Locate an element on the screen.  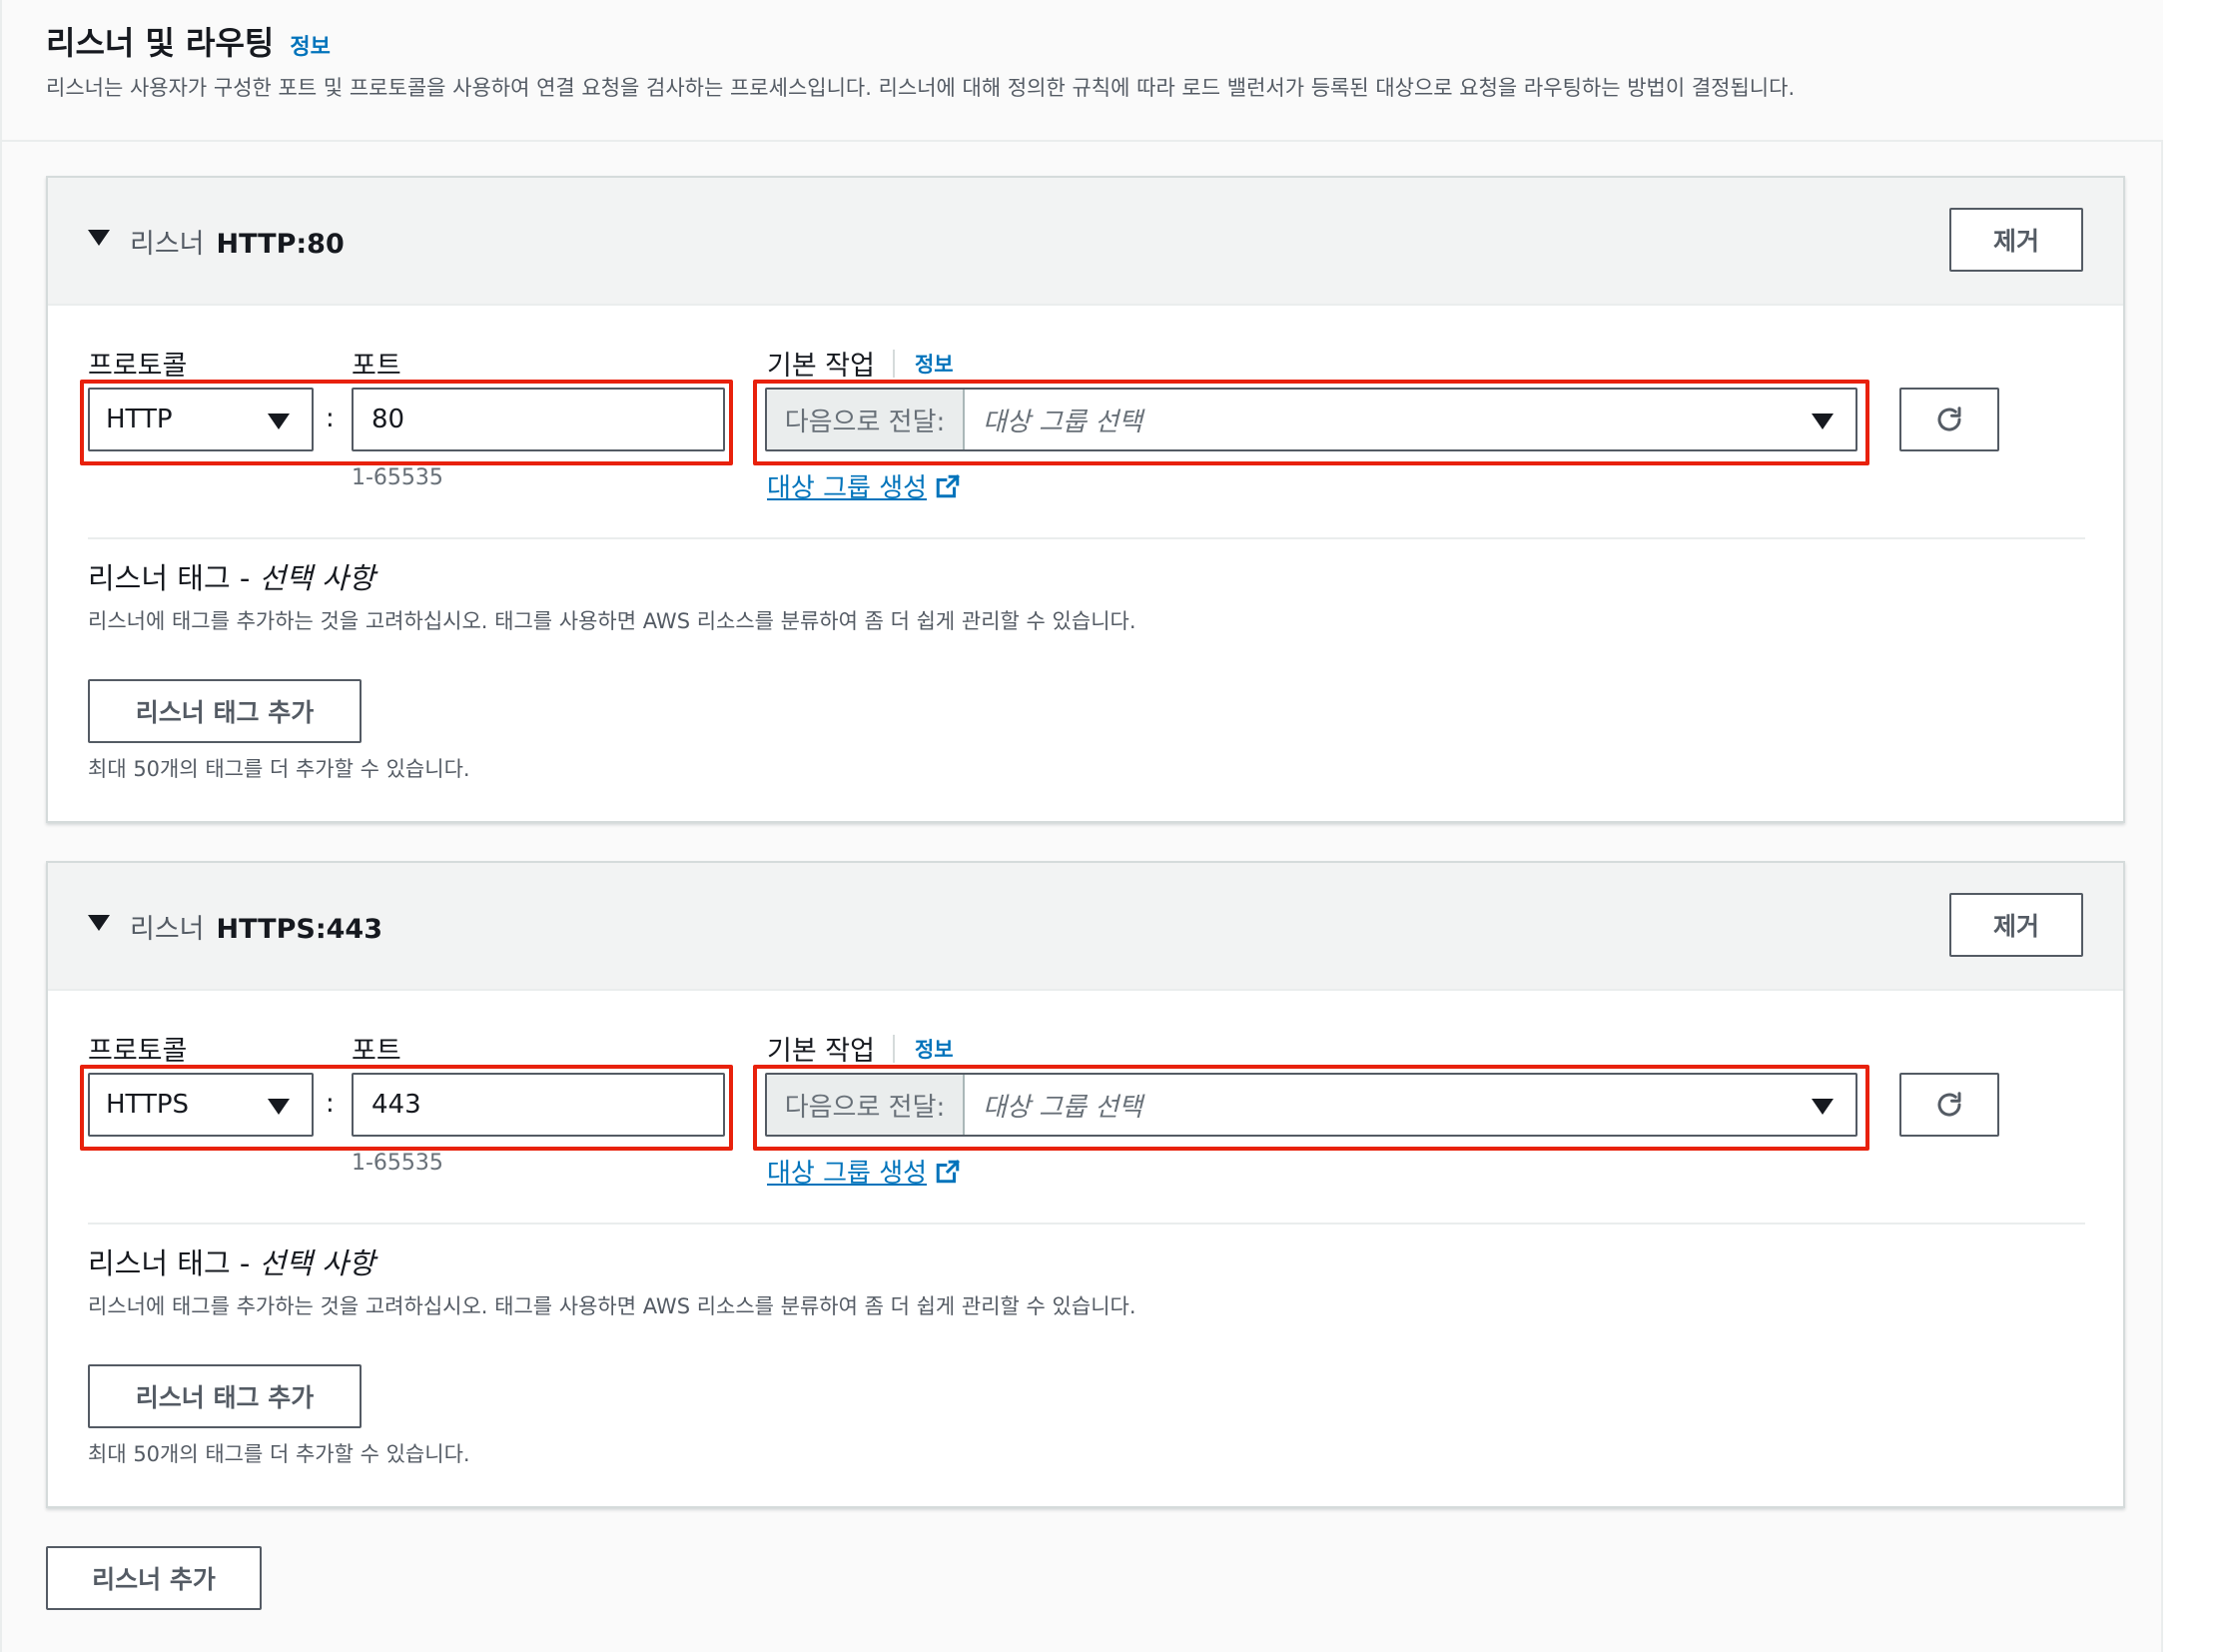
listener-header: 리스너 HTTP:80 제거 is located at coordinates (1085, 242).